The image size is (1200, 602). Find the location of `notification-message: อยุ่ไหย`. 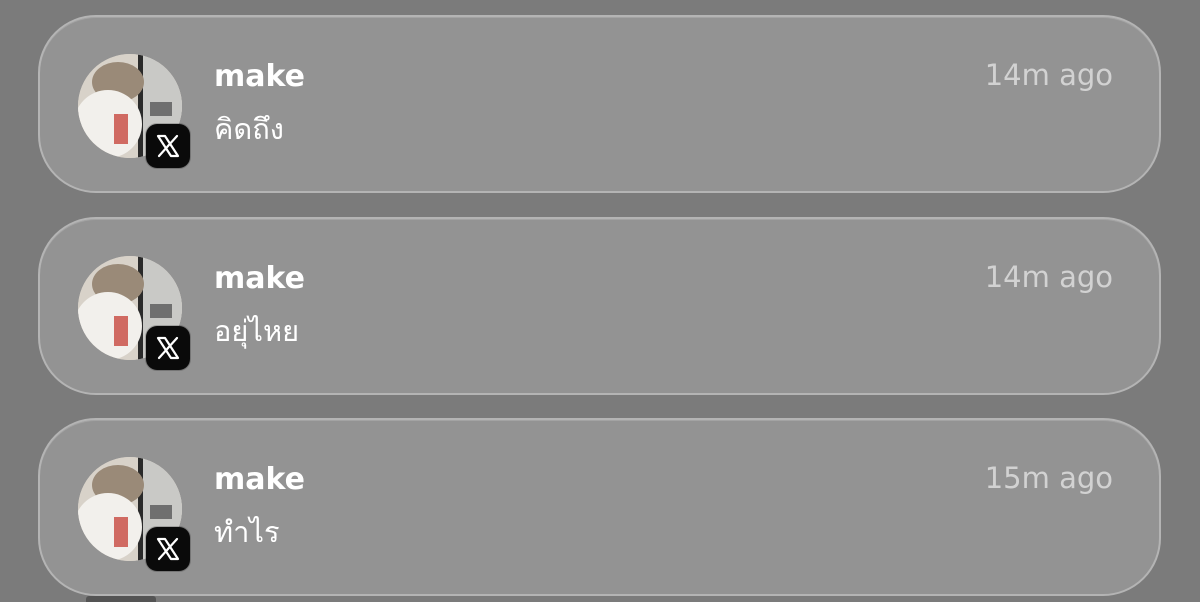

notification-message: อยุ่ไหย is located at coordinates (257, 331).